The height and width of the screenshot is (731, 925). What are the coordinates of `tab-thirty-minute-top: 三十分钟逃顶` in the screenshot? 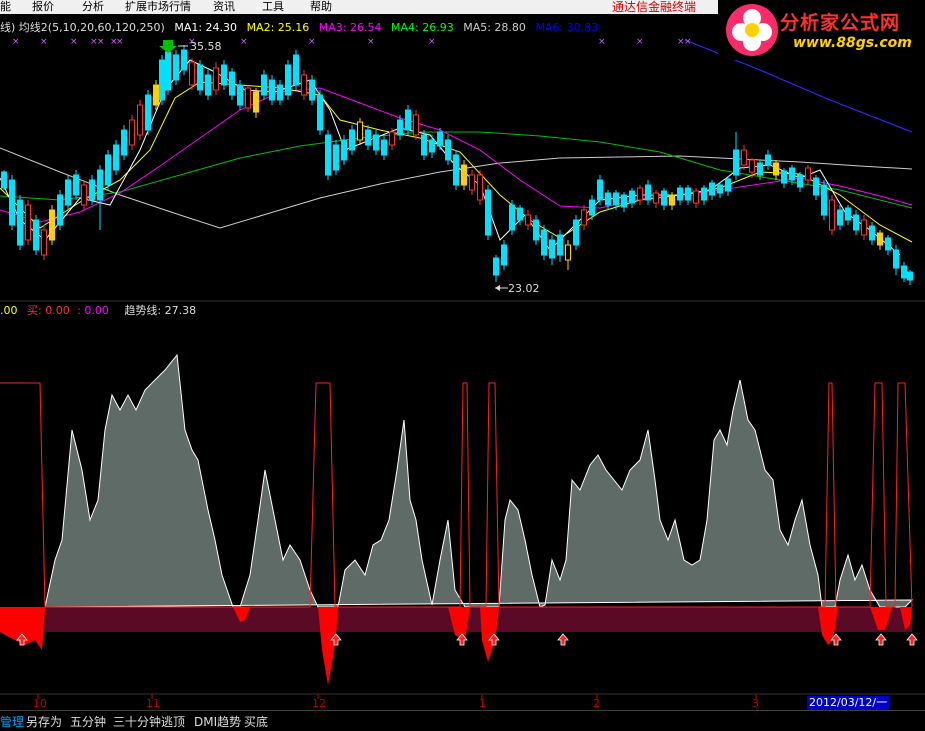 It's located at (149, 721).